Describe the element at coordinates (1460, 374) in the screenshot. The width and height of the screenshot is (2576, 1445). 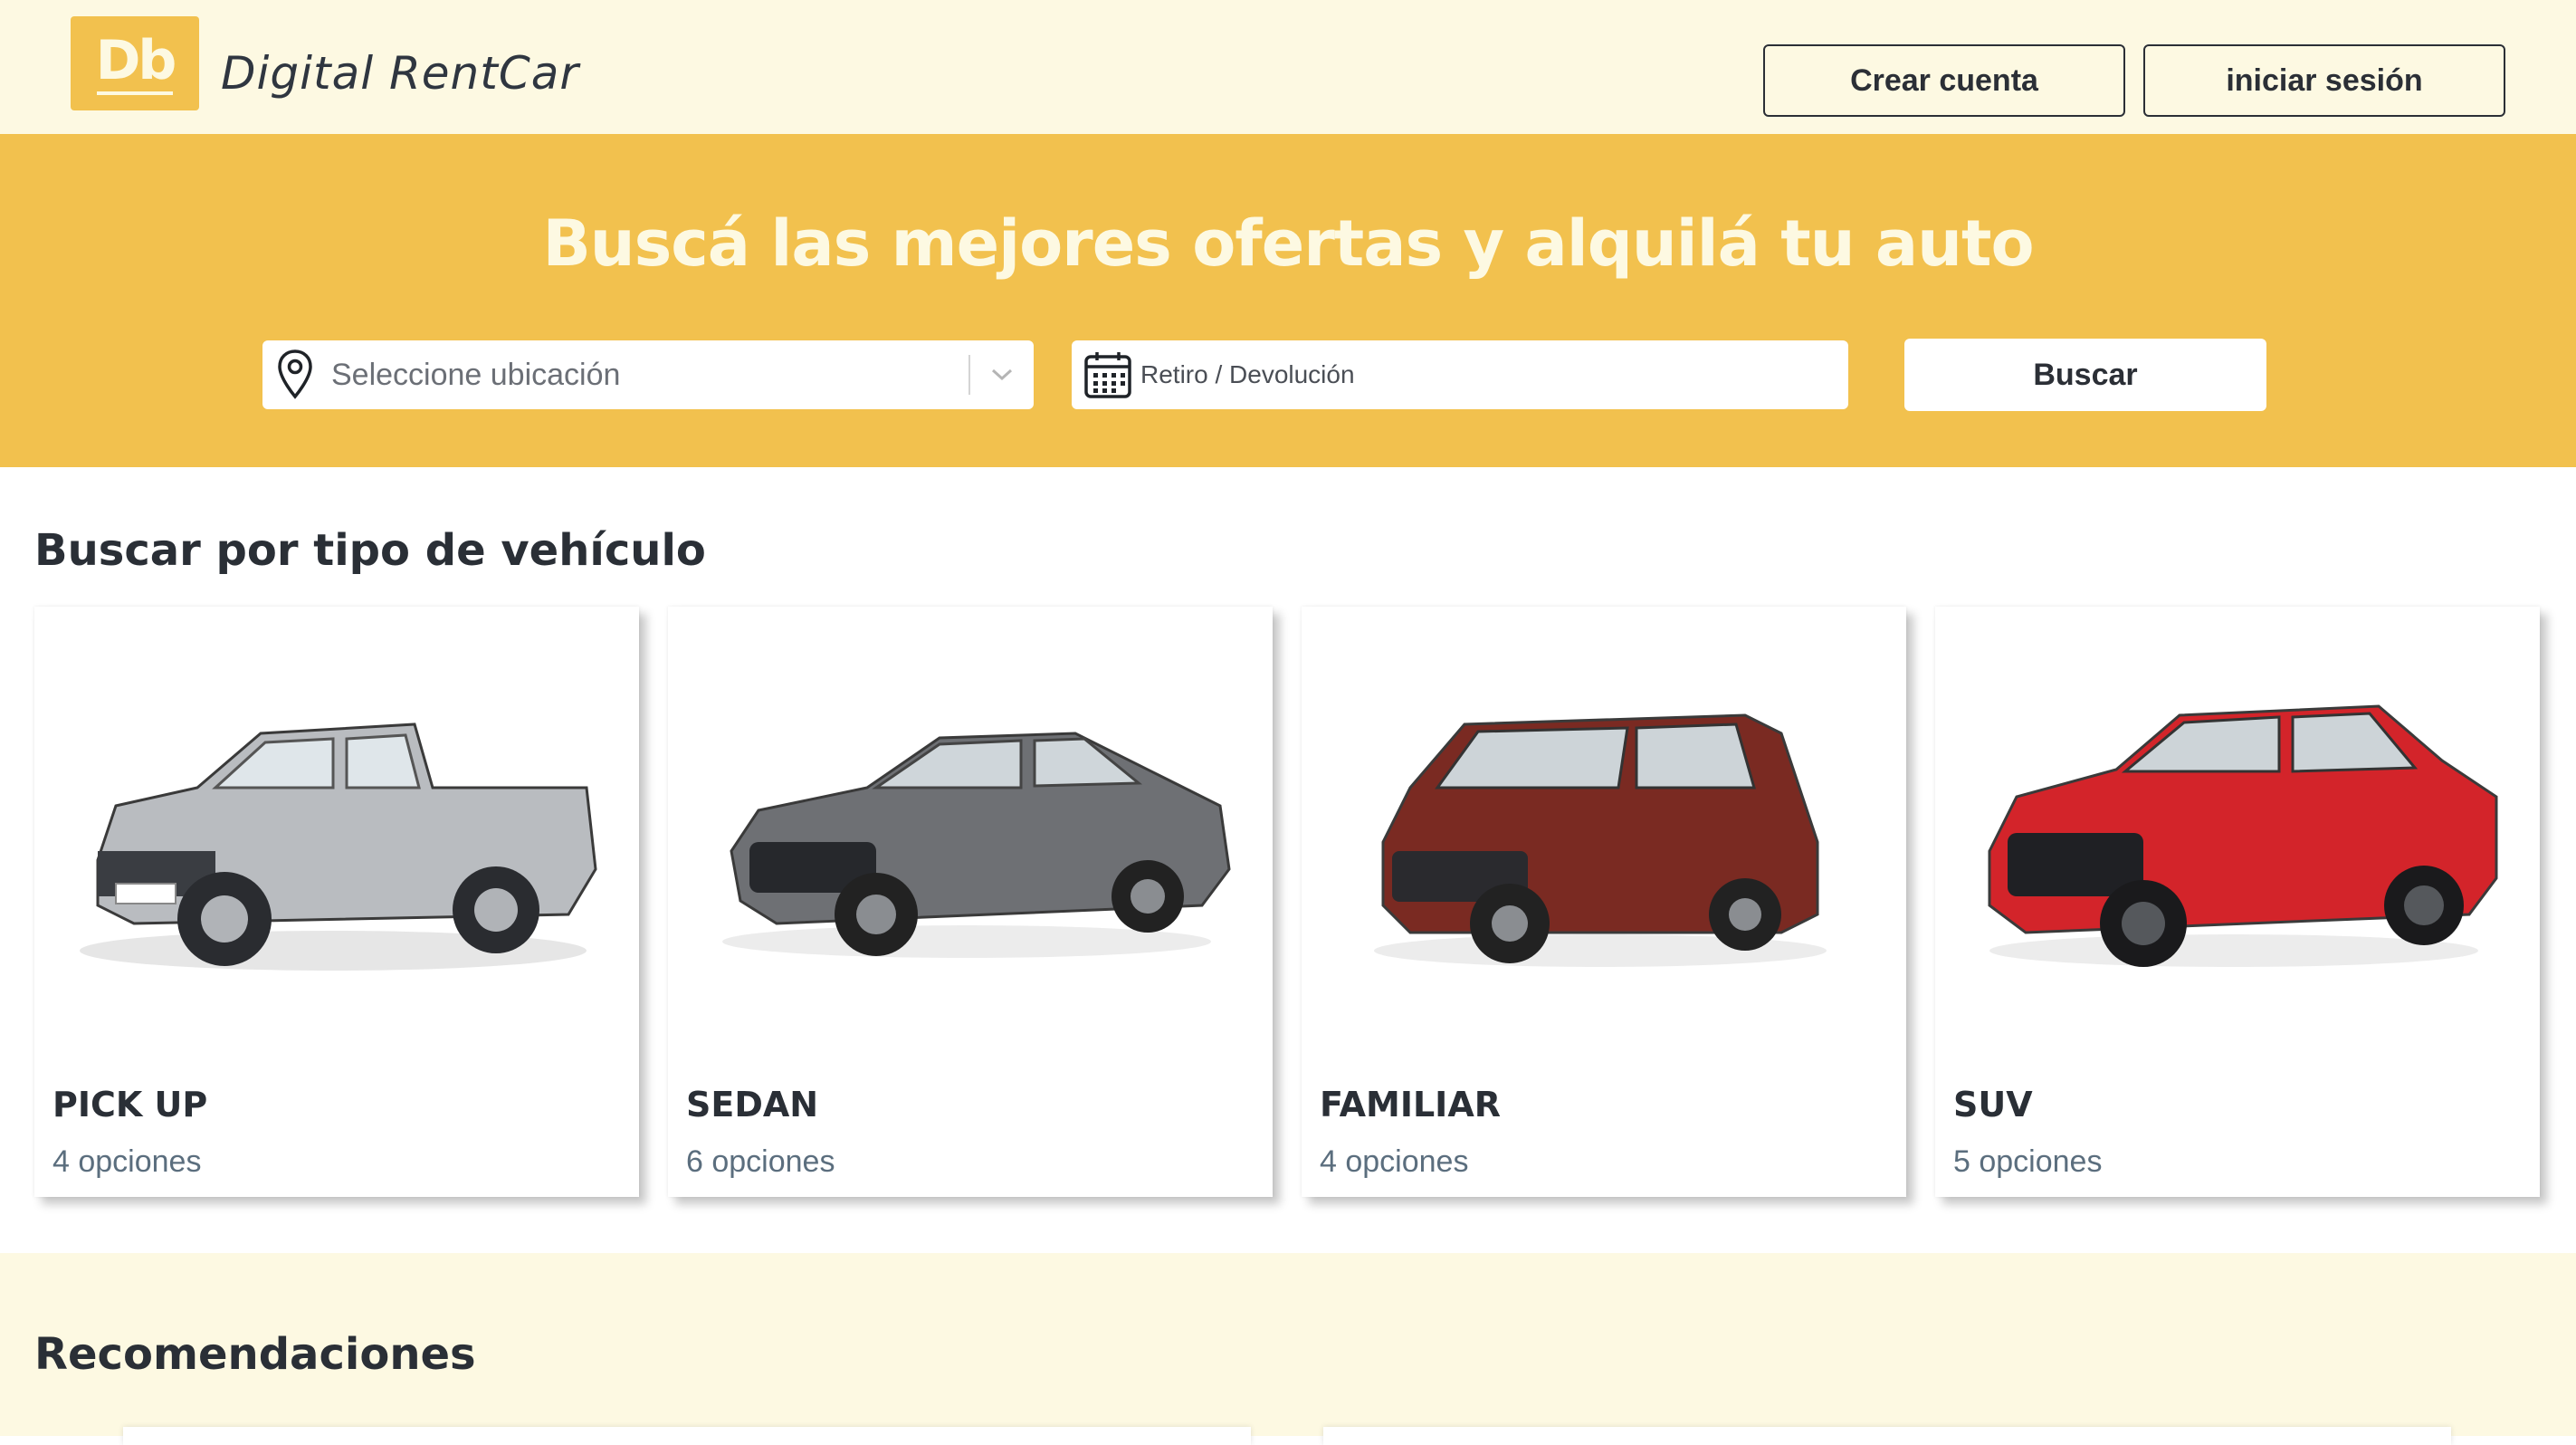
I see `date-range-input: Retiro / Devolución` at that location.